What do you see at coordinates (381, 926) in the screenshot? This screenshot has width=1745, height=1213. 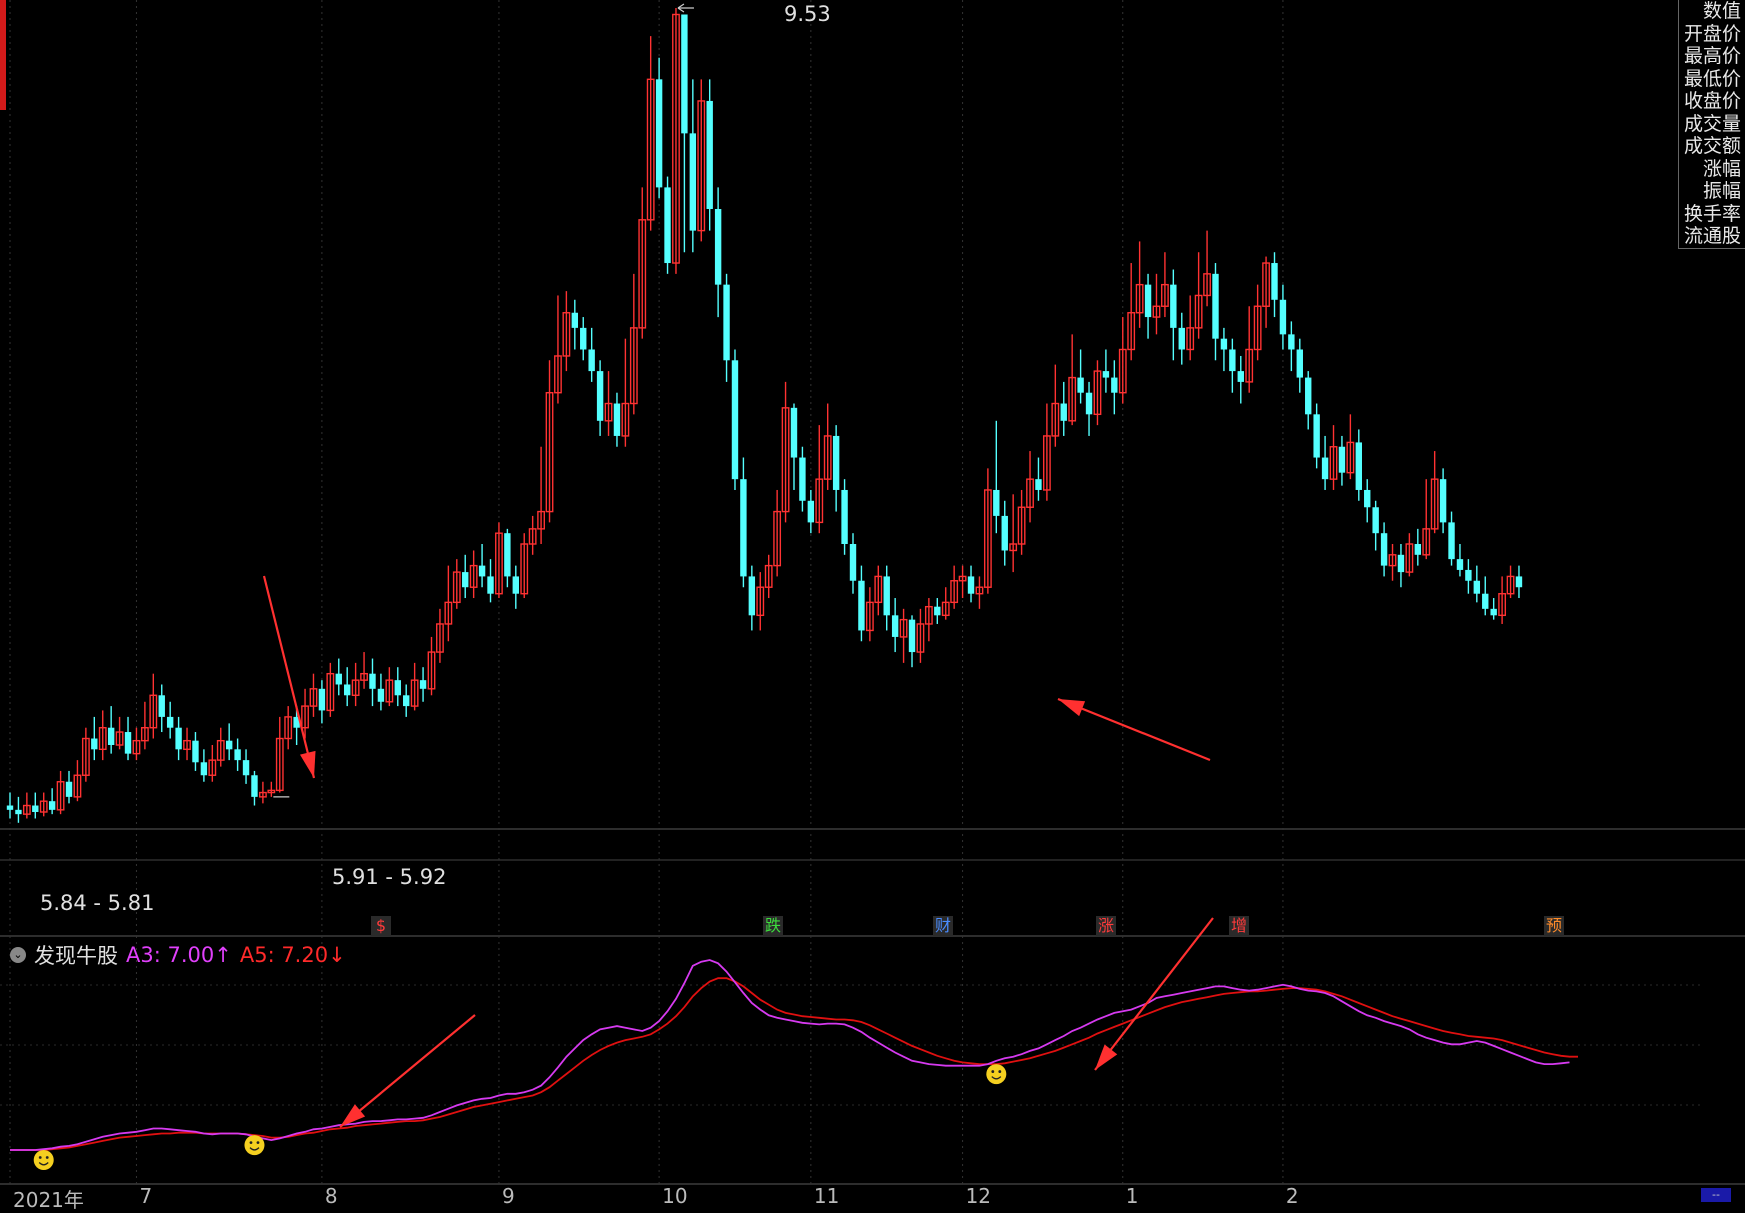 I see `event-dollar: $` at bounding box center [381, 926].